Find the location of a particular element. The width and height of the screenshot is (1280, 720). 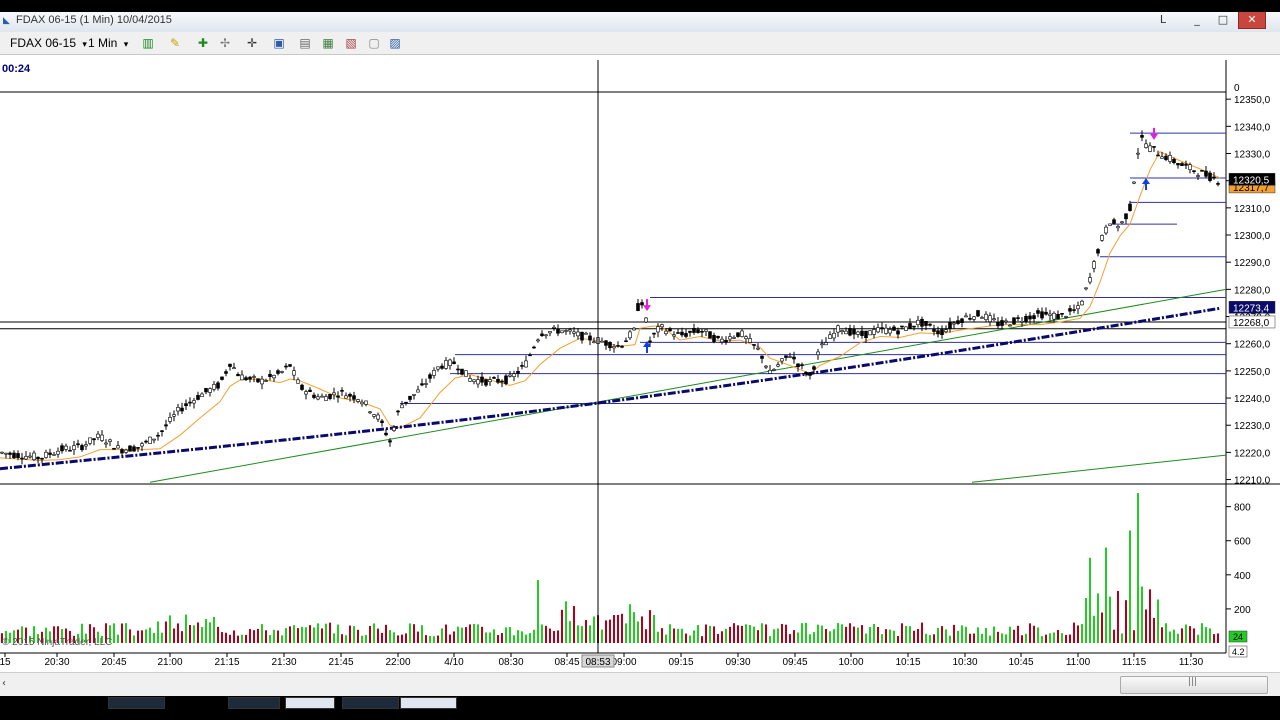

scroll-left-icon: ‹ is located at coordinates (4, 683).